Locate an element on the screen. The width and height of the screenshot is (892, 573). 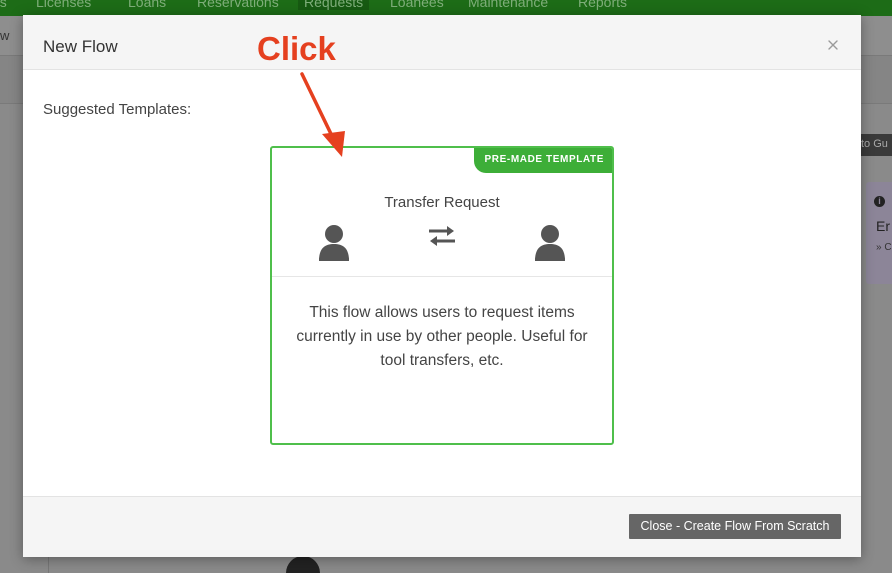
info-card-link: » C is located at coordinates (884, 247).